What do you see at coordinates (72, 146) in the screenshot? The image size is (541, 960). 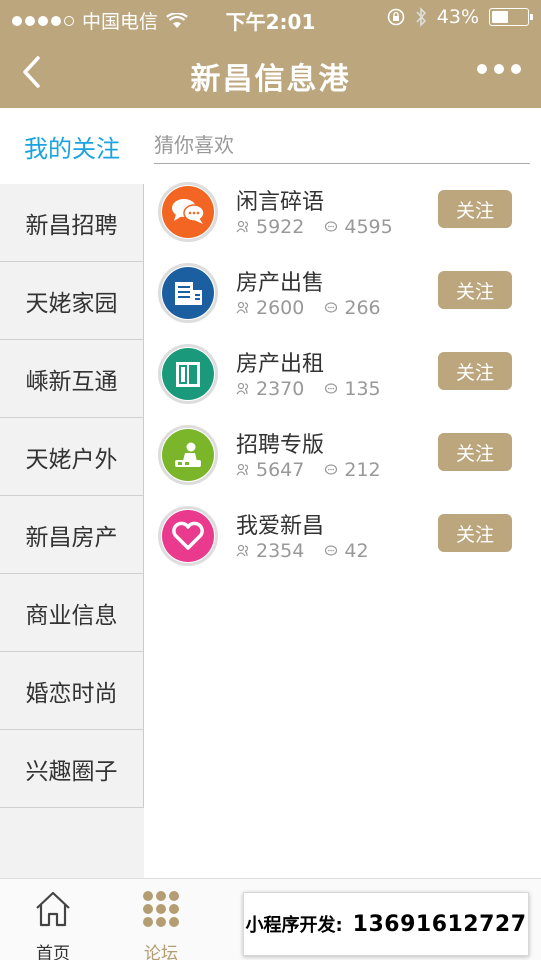 I see `sidebar-item-my-follow: 我的关注` at bounding box center [72, 146].